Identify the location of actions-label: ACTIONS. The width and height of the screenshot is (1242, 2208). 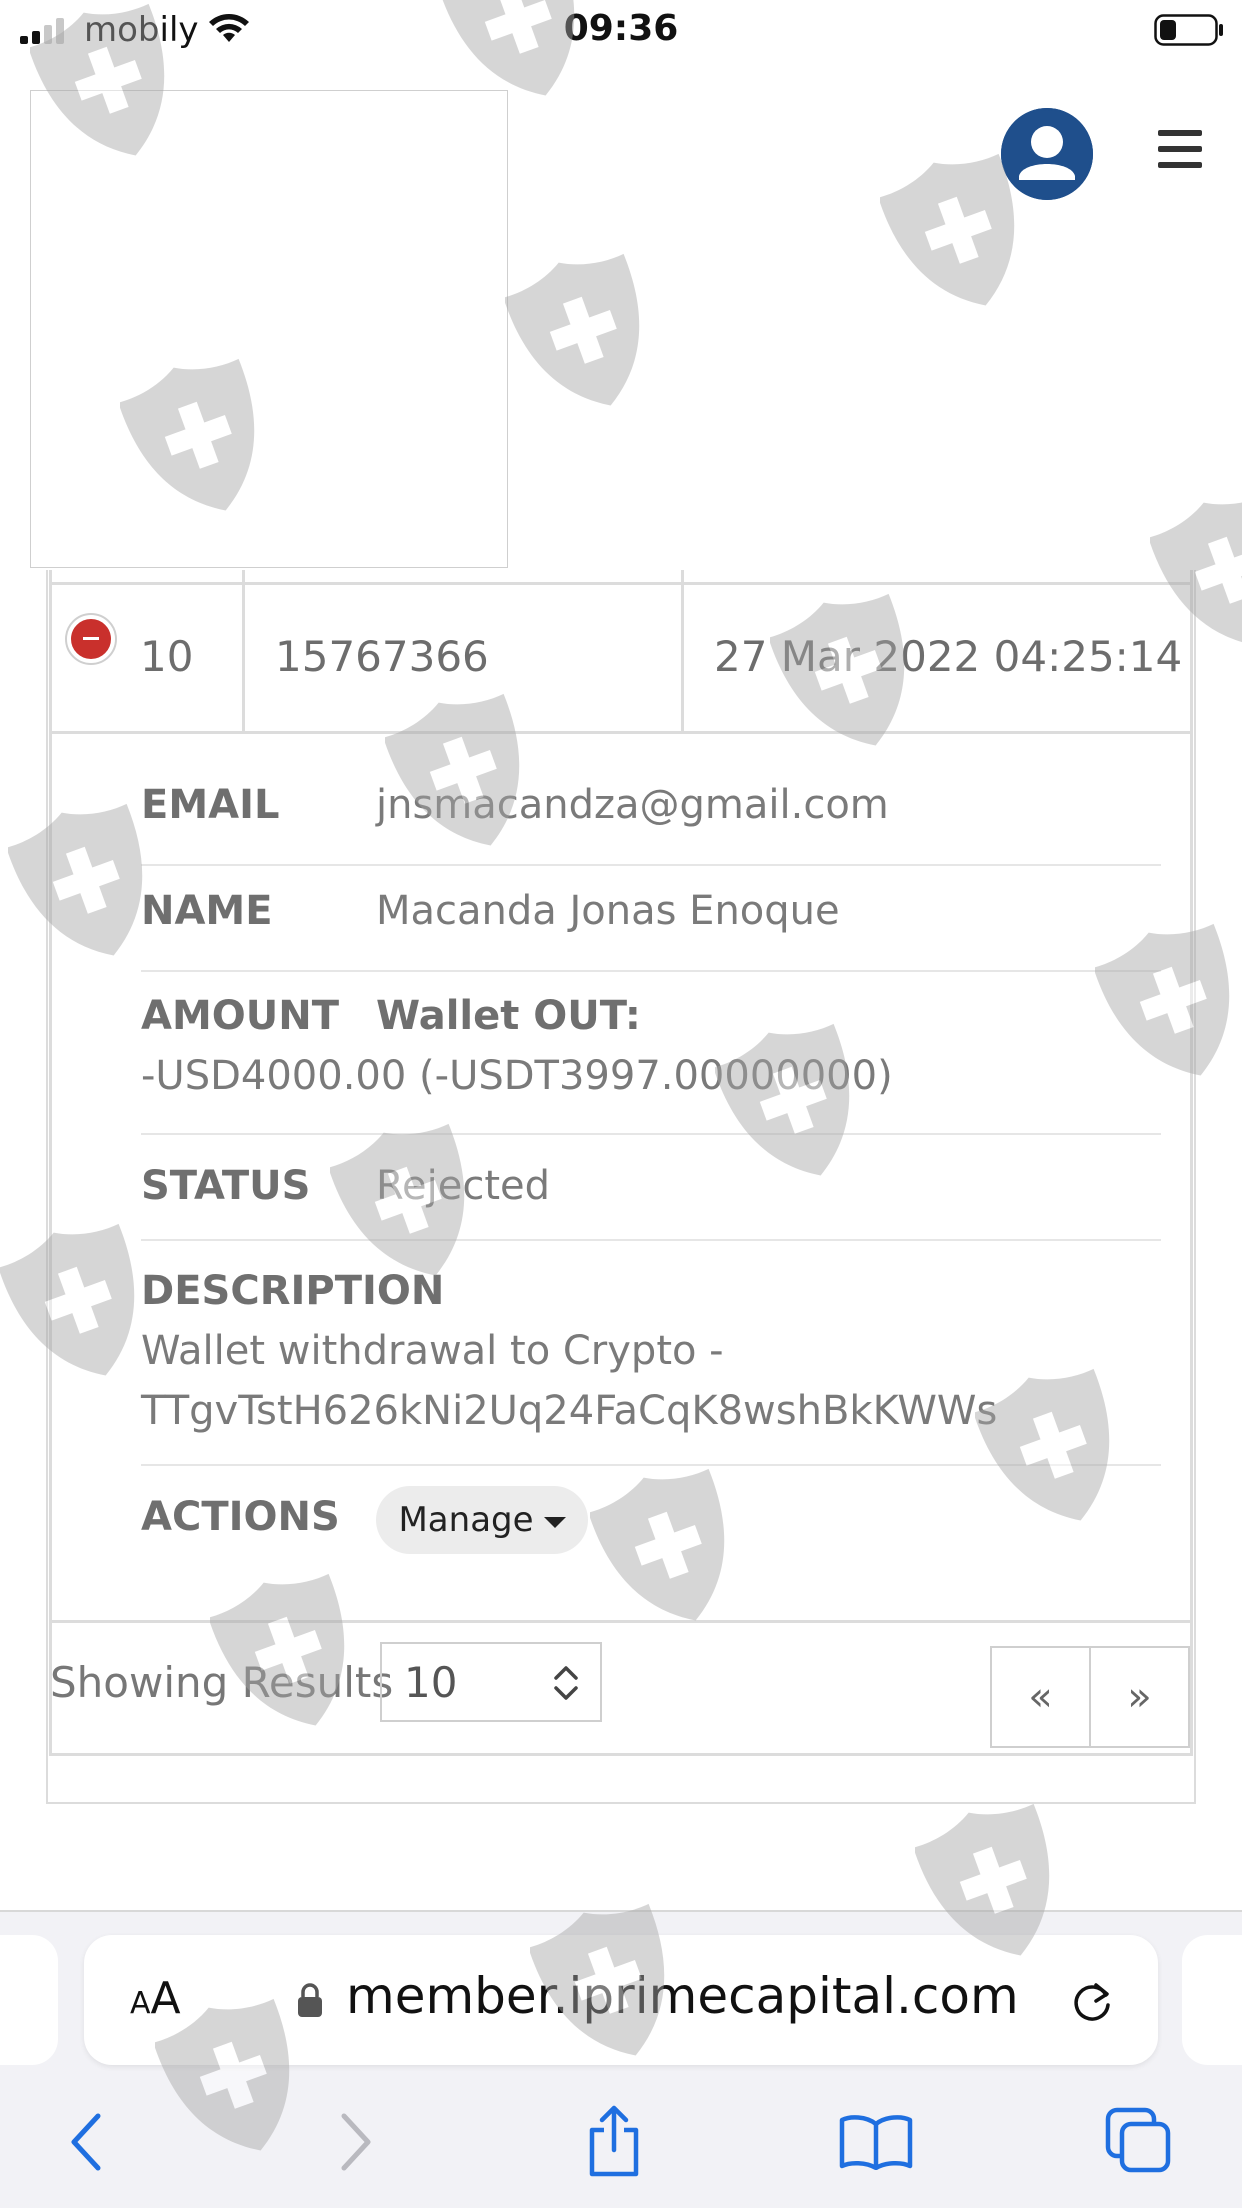
(240, 1517).